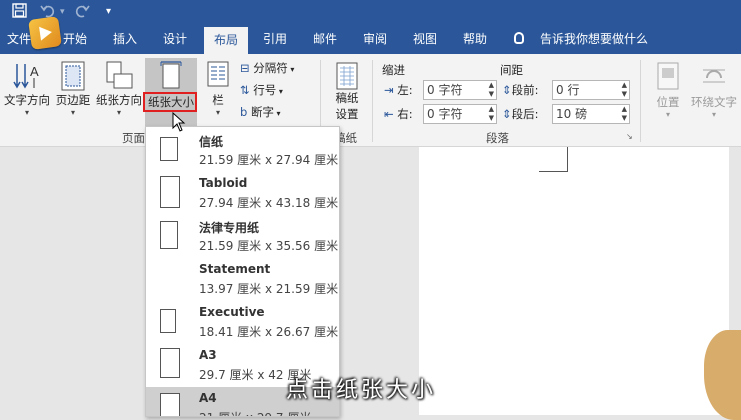 The width and height of the screenshot is (741, 420). I want to click on paper-size-option: Statement 13.97 厘米 x 21.59 厘米, so click(242, 279).